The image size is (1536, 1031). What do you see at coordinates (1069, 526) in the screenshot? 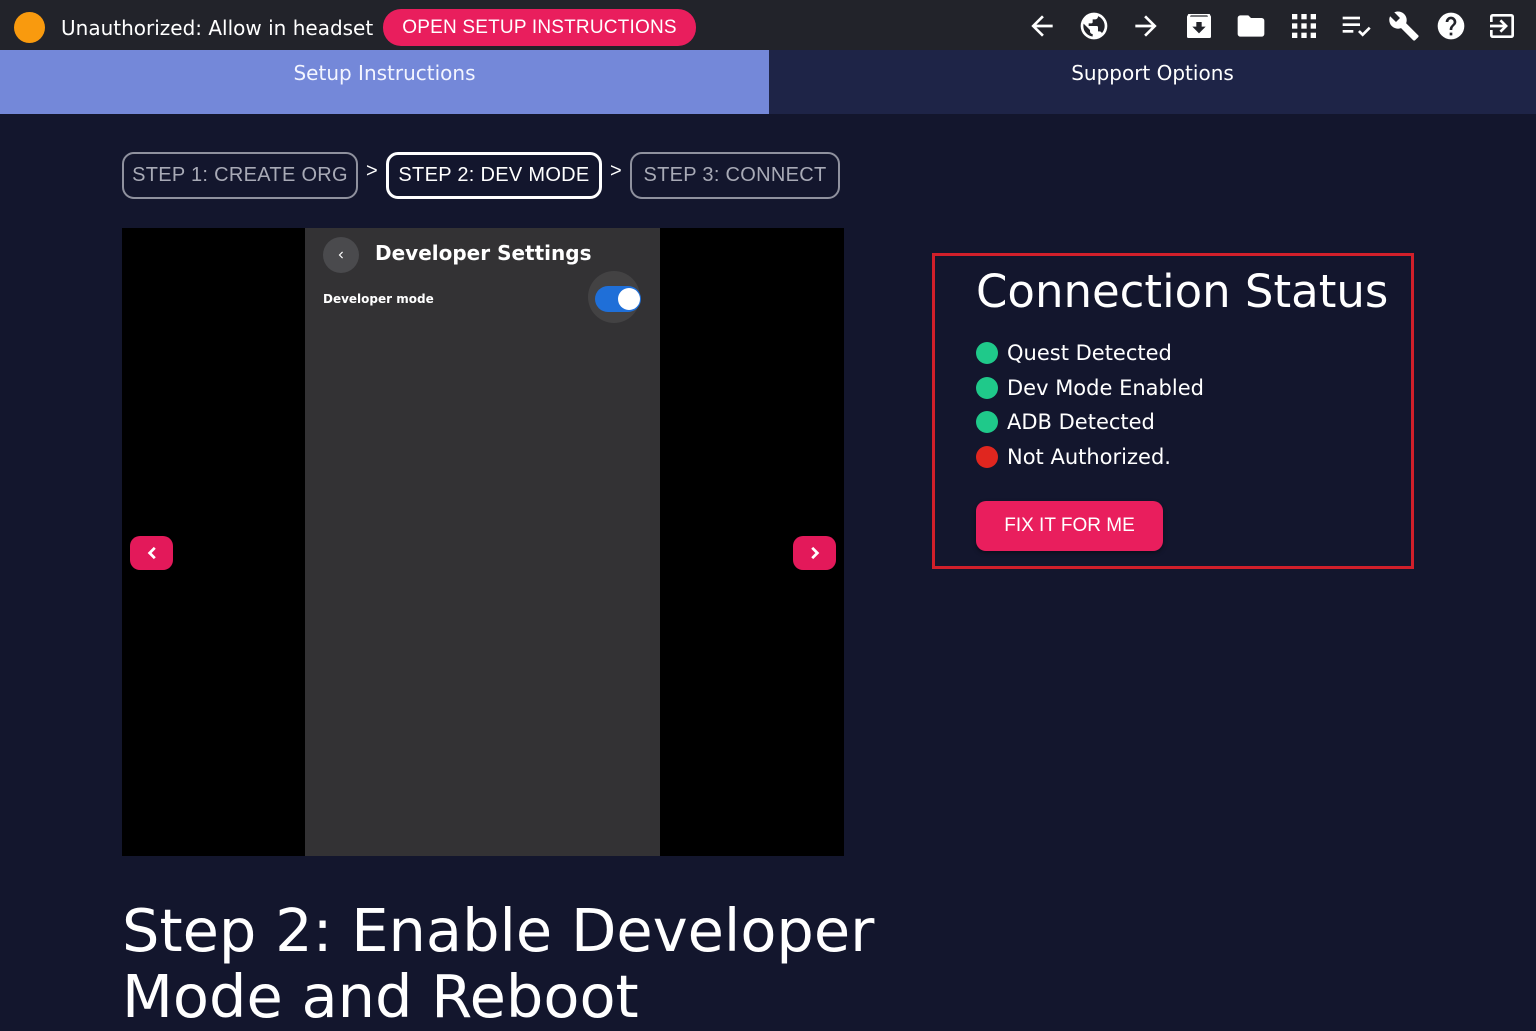
I see `fix-it-for-me-button: FIX IT FOR ME` at bounding box center [1069, 526].